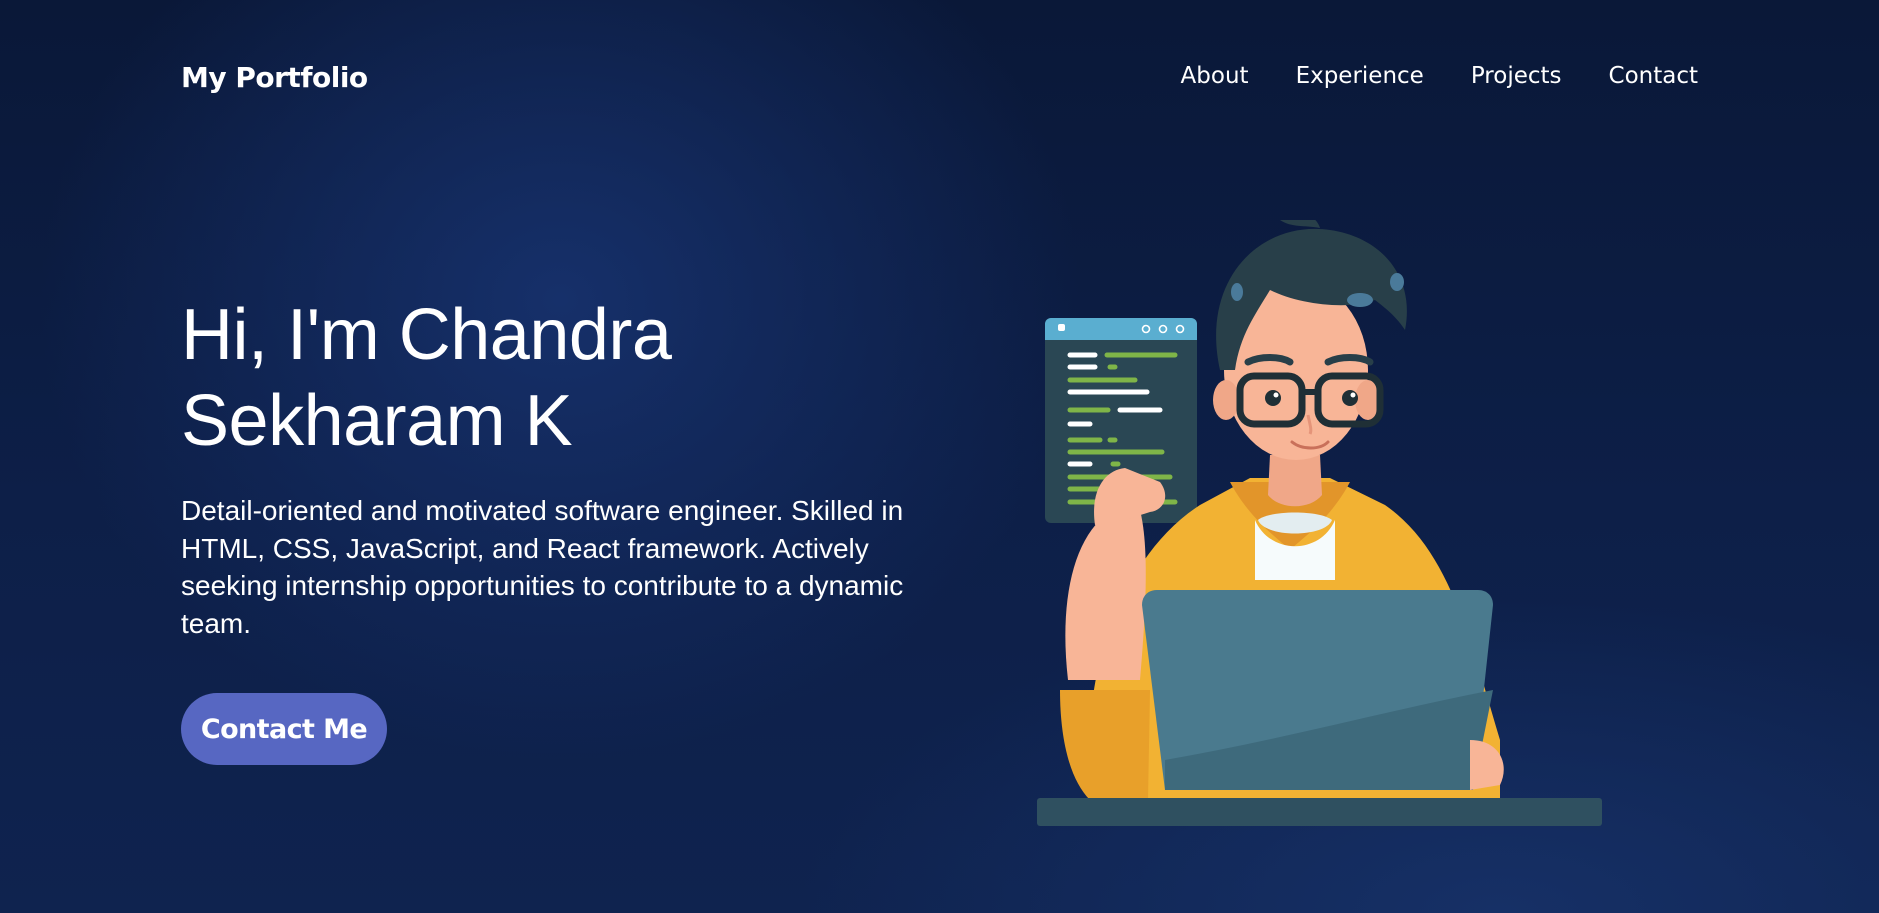 This screenshot has width=1879, height=913. I want to click on nav-link-experience: Experience, so click(1360, 76).